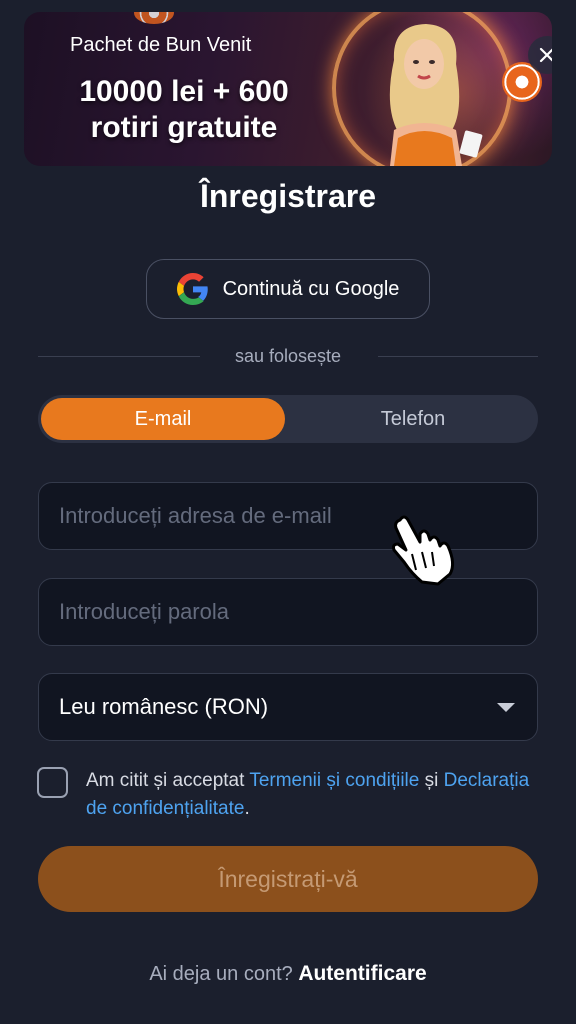 This screenshot has height=1024, width=576. Describe the element at coordinates (436, 95) in the screenshot. I see `promo-model-image` at that location.